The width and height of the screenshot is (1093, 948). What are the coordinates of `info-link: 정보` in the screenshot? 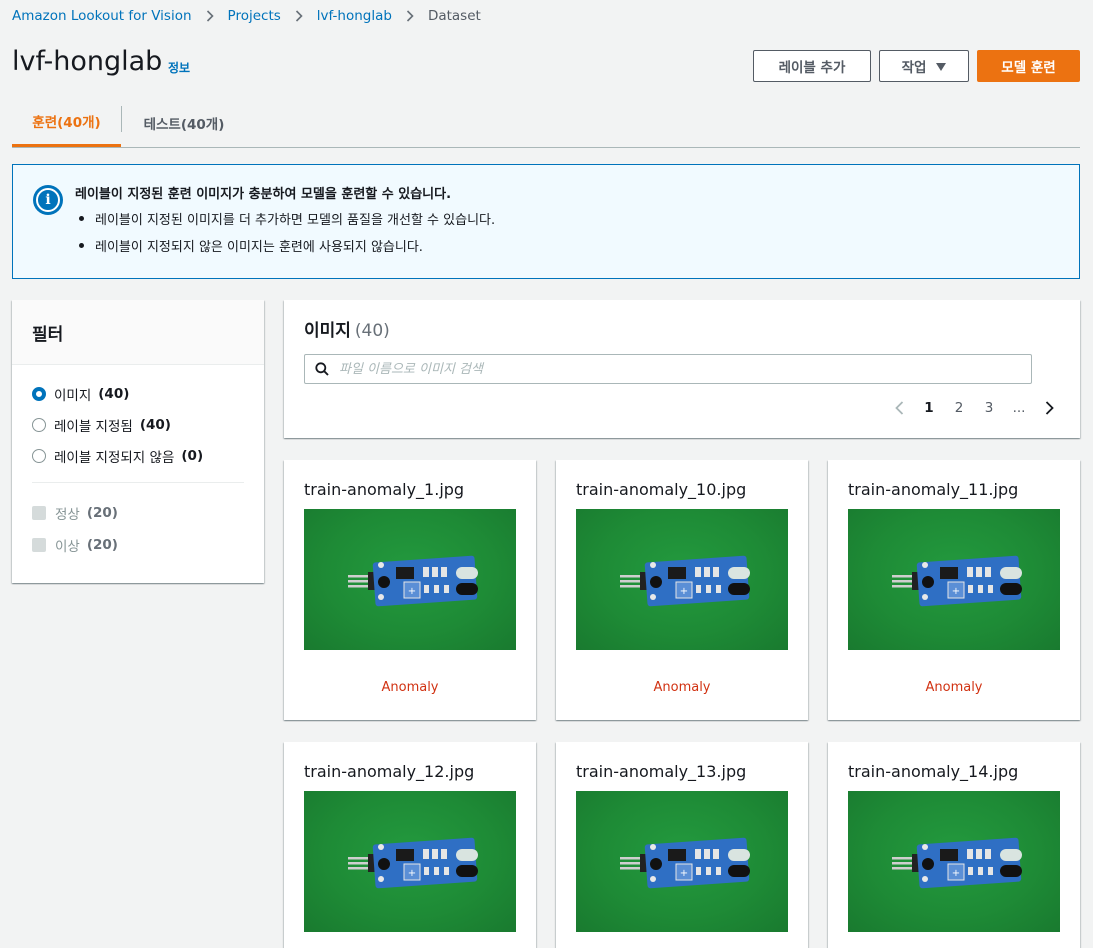 It's located at (179, 67).